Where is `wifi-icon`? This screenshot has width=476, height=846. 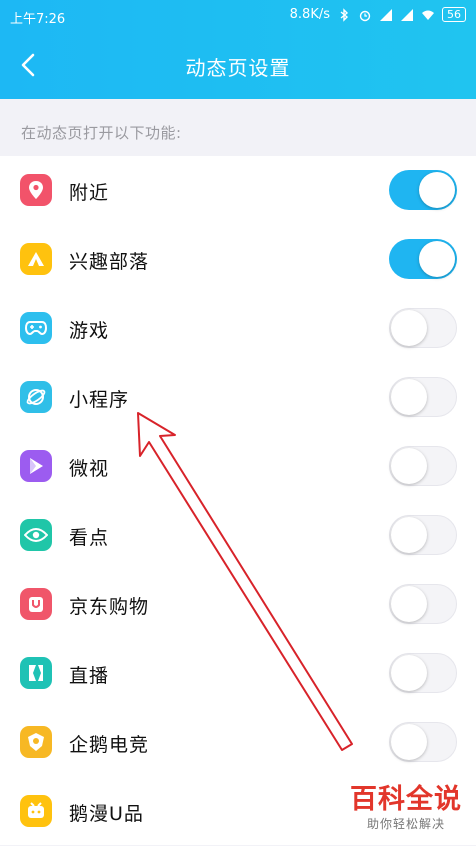
wifi-icon is located at coordinates (428, 15).